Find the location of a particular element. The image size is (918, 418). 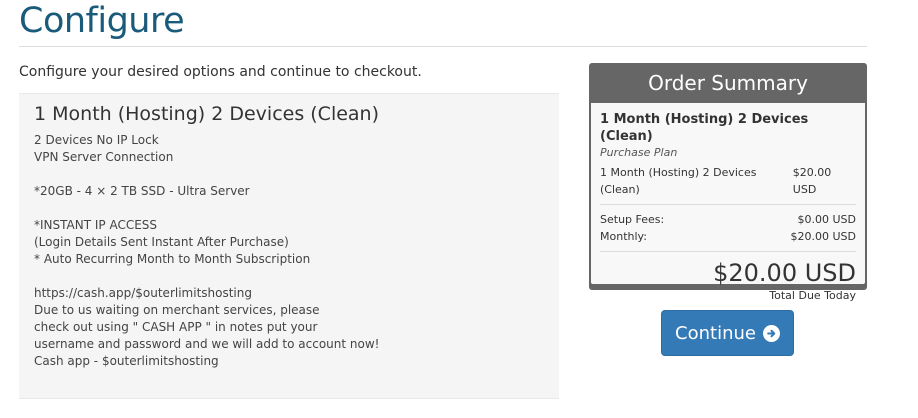

description-line: VPN Server Connection is located at coordinates (104, 157).